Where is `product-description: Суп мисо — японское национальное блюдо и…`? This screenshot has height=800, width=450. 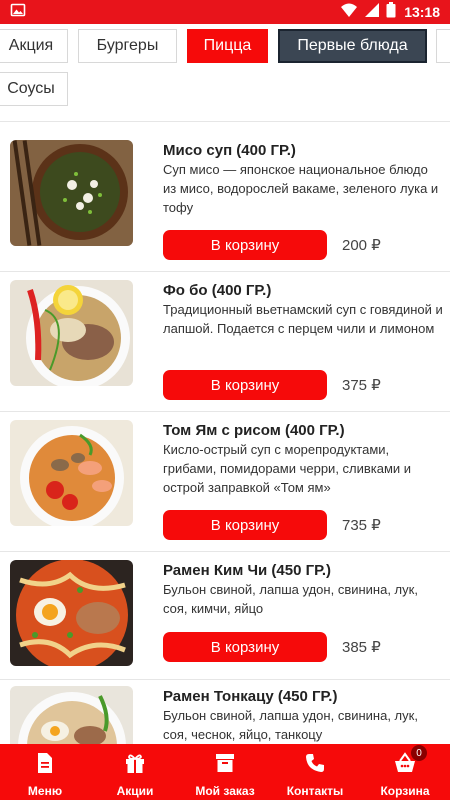 product-description: Суп мисо — японское национальное блюдо и… is located at coordinates (301, 188).